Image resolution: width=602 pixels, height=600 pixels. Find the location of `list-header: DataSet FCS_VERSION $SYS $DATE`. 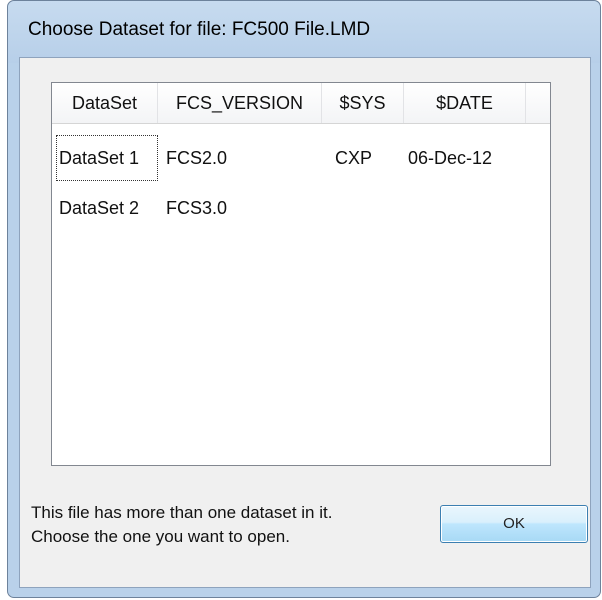

list-header: DataSet FCS_VERSION $SYS $DATE is located at coordinates (301, 103).